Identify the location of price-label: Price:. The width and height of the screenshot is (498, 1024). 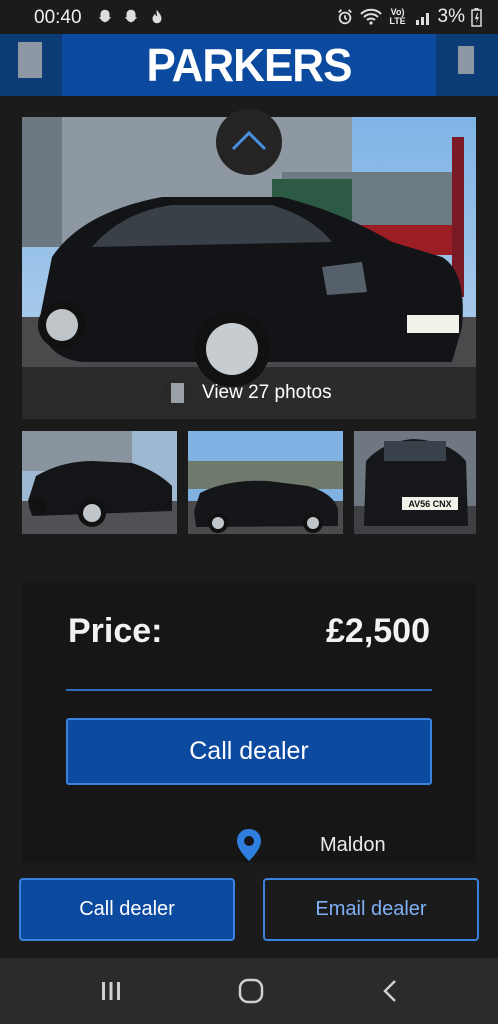
(115, 631).